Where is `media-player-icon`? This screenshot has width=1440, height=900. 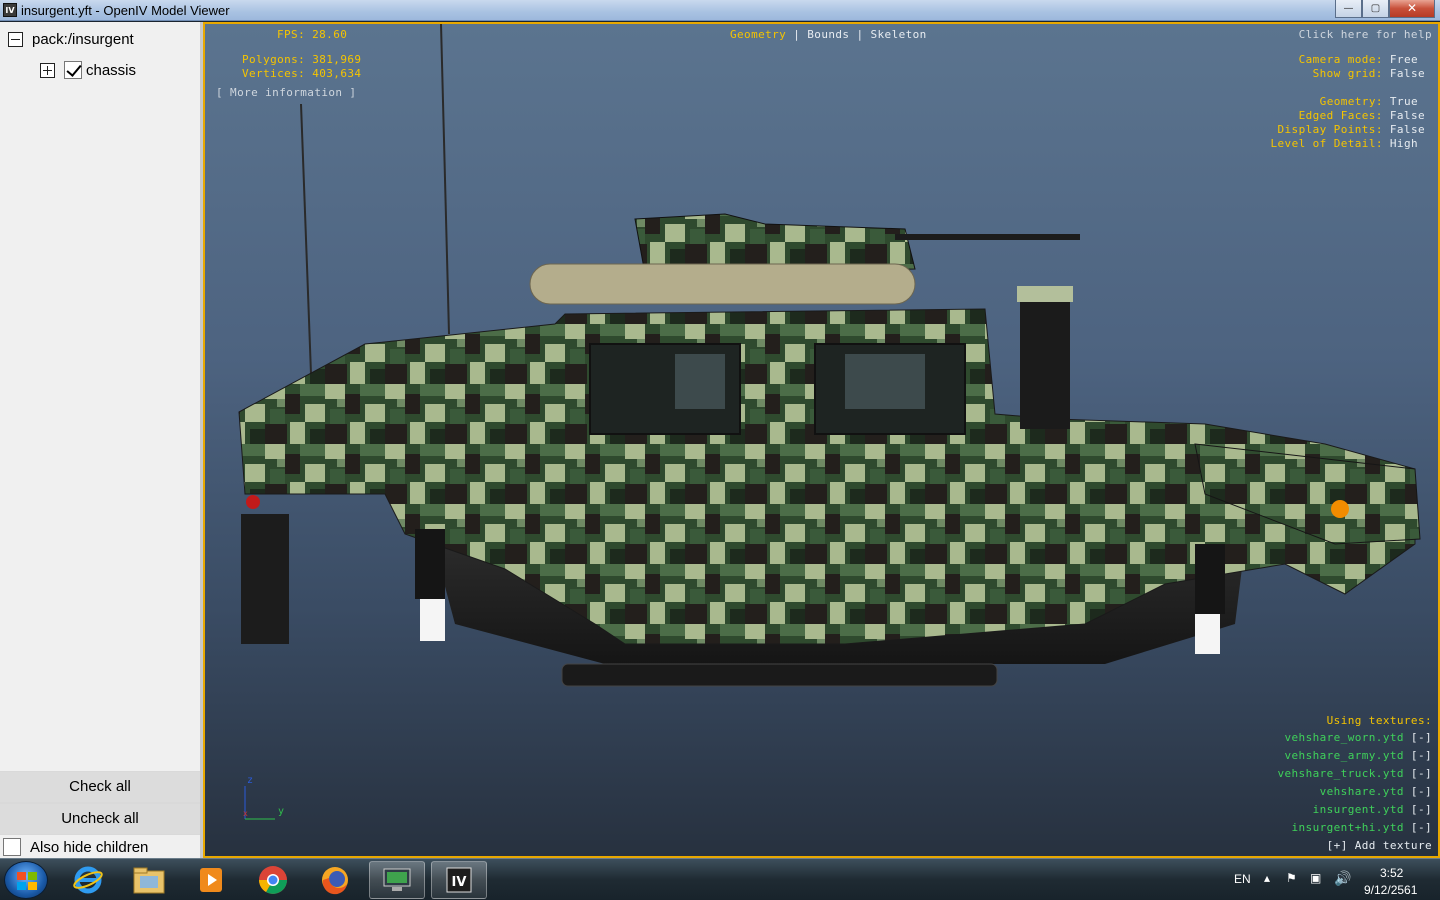 media-player-icon is located at coordinates (211, 880).